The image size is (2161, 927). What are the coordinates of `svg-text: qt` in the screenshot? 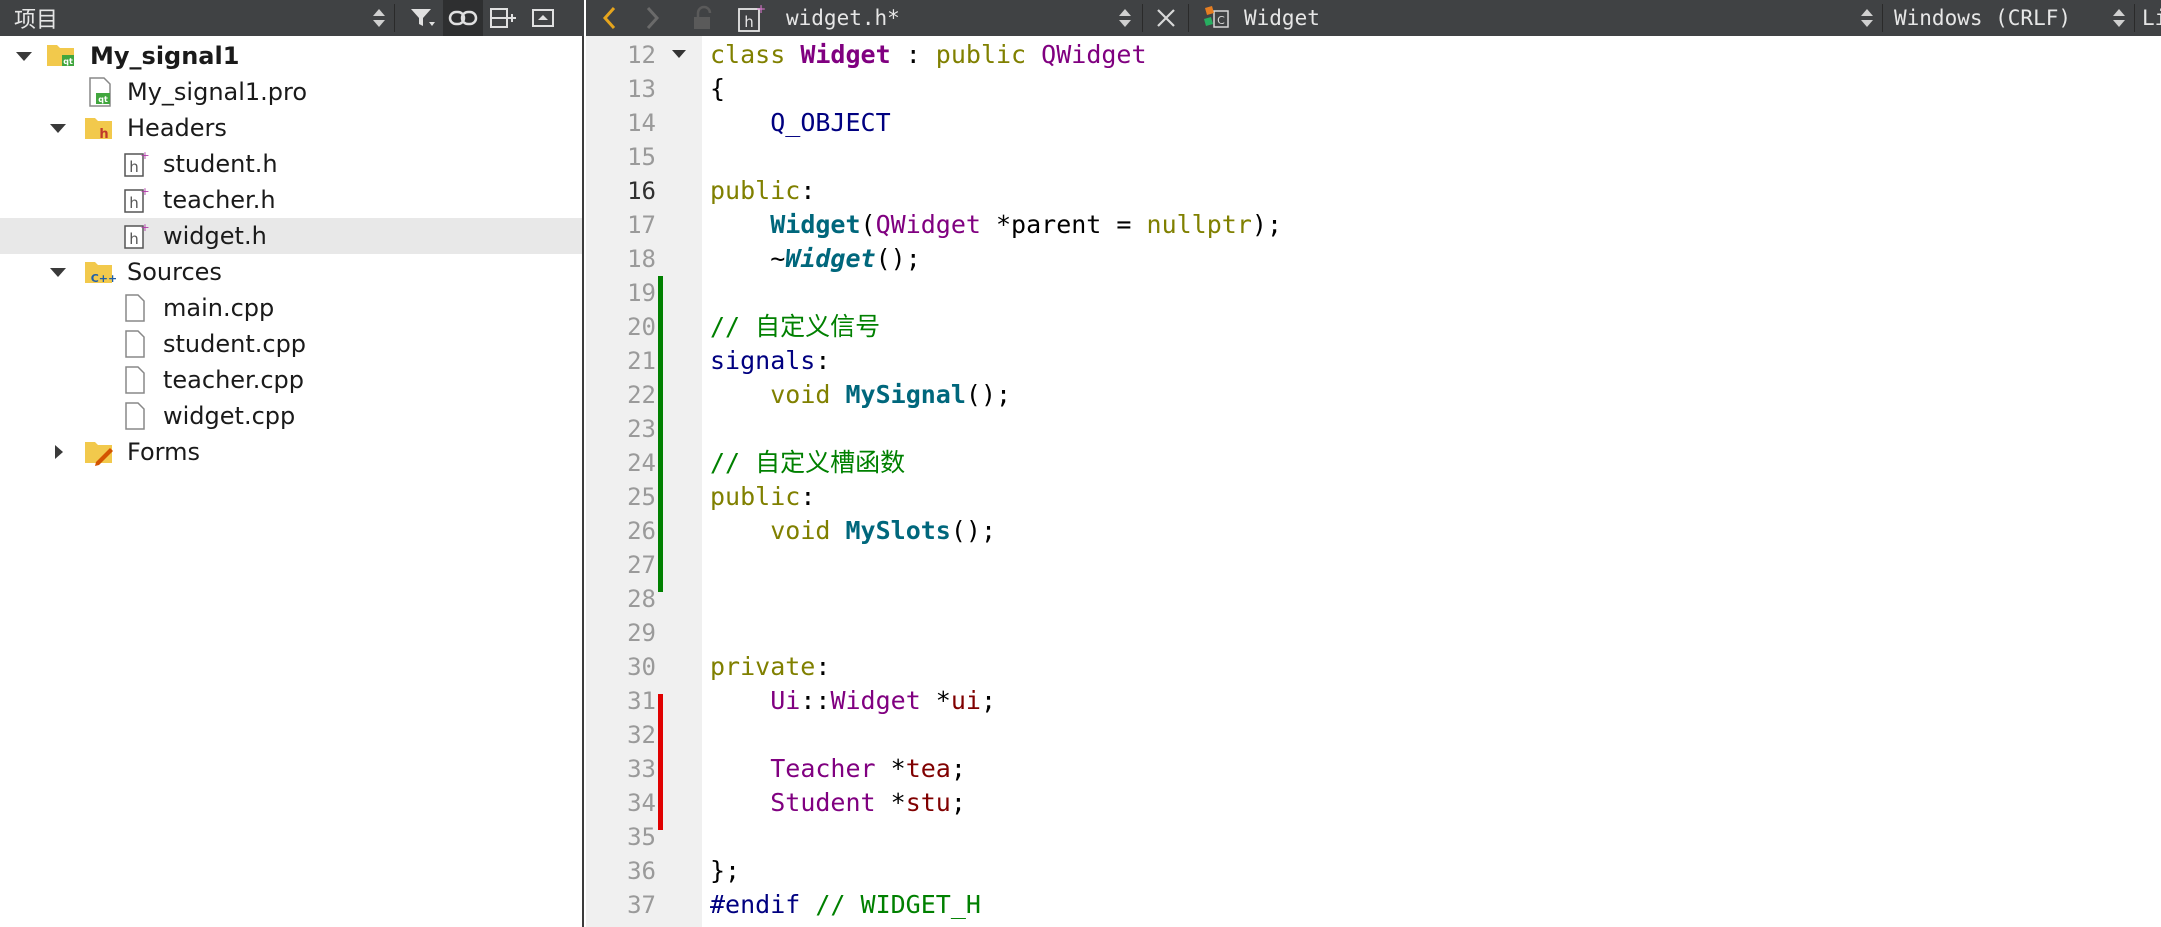 It's located at (68, 61).